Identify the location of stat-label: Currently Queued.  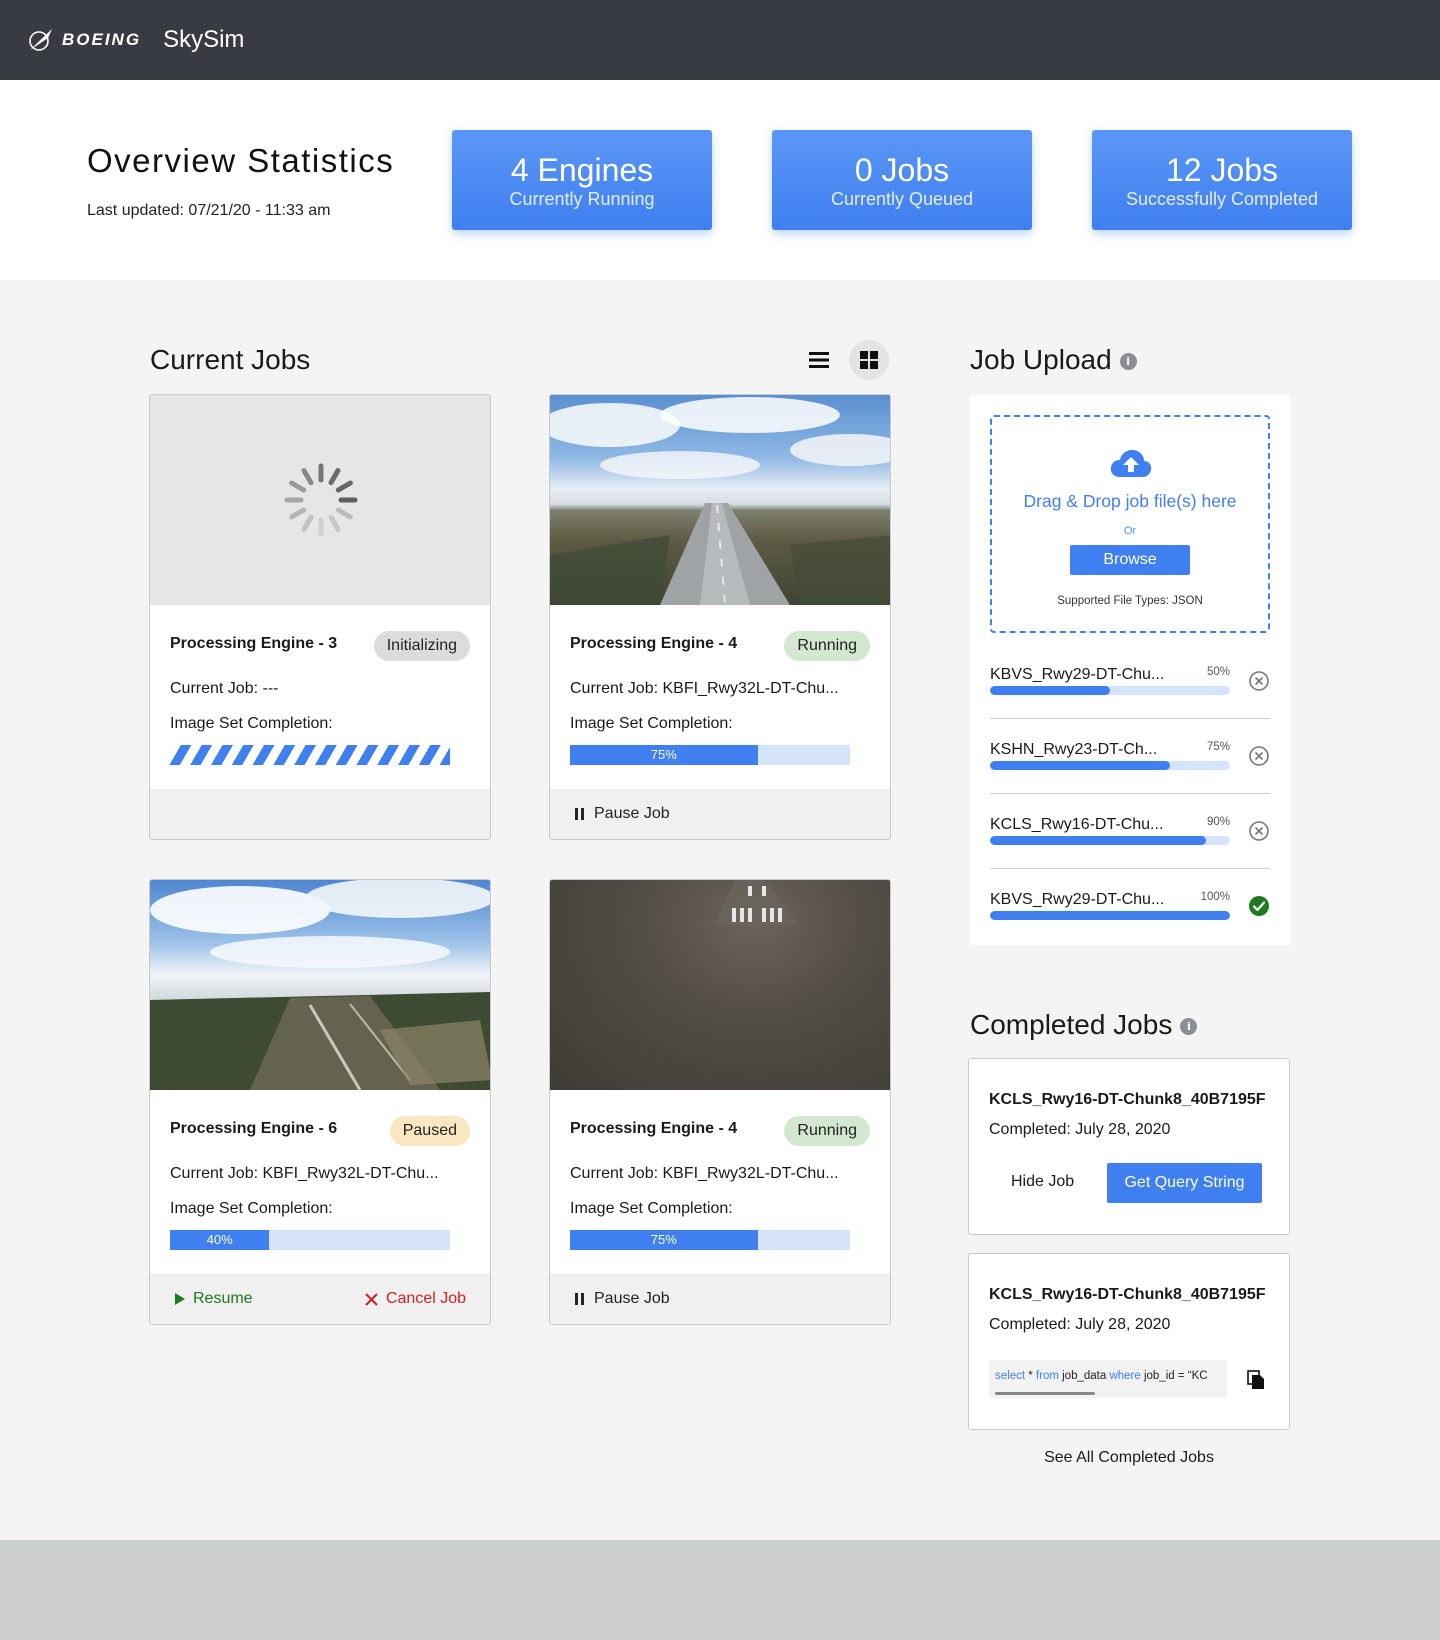
(902, 199).